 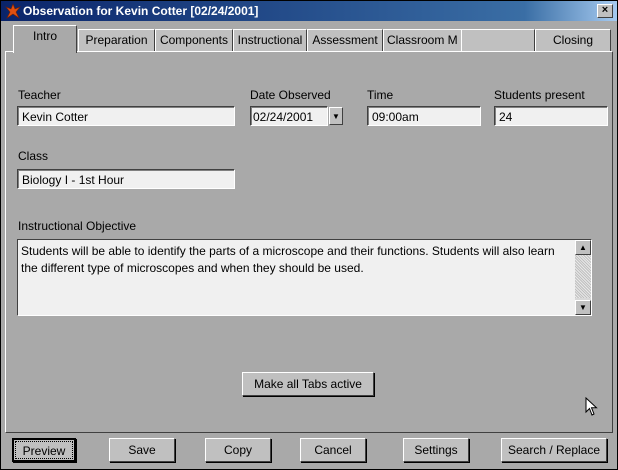 I want to click on teacher-field: Kevin Cotter, so click(x=126, y=116).